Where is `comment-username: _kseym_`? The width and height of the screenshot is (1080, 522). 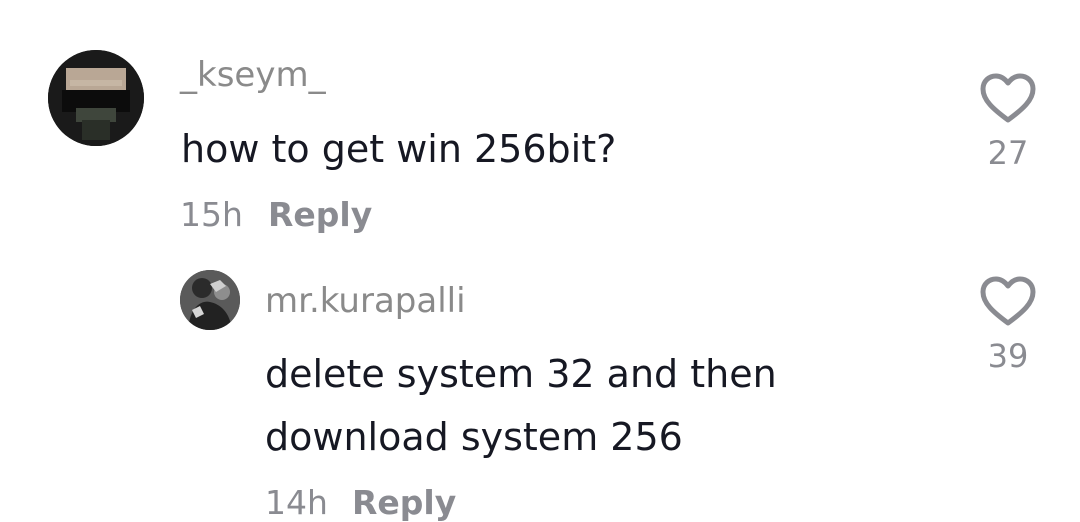
comment-username: _kseym_ is located at coordinates (253, 75).